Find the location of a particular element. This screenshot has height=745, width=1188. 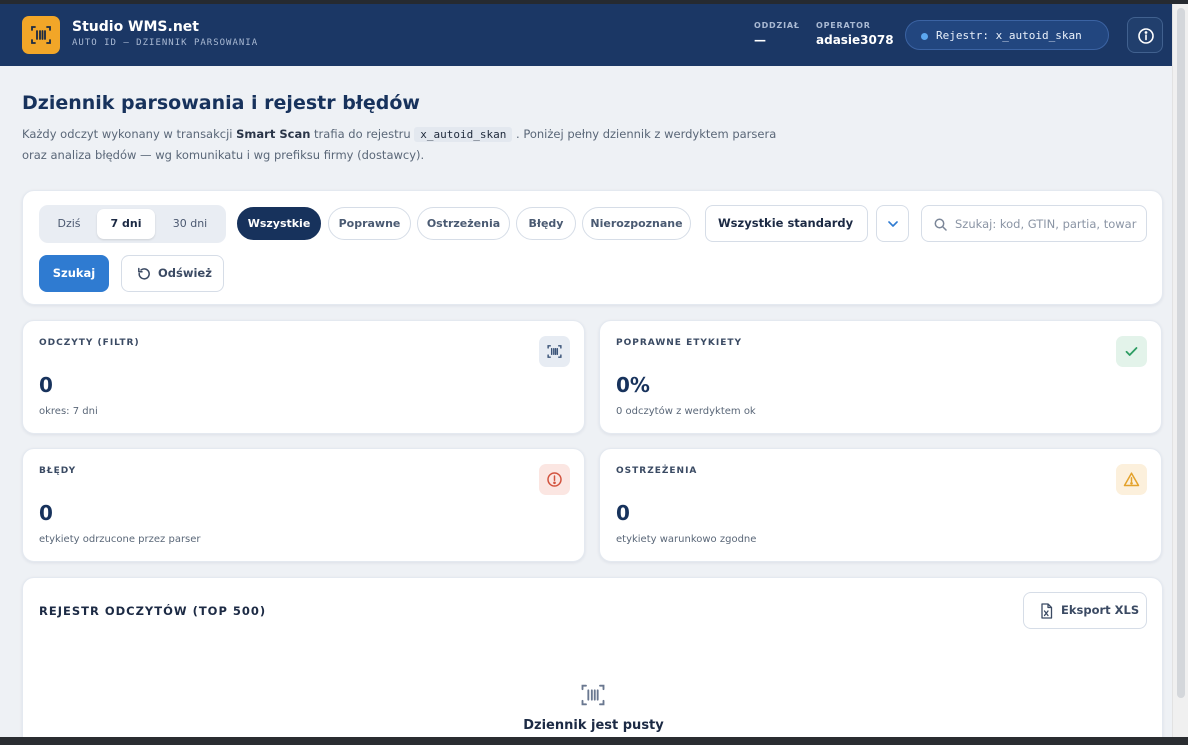

verdict-unrecognized-chip: Nierozpoznane is located at coordinates (636, 223).